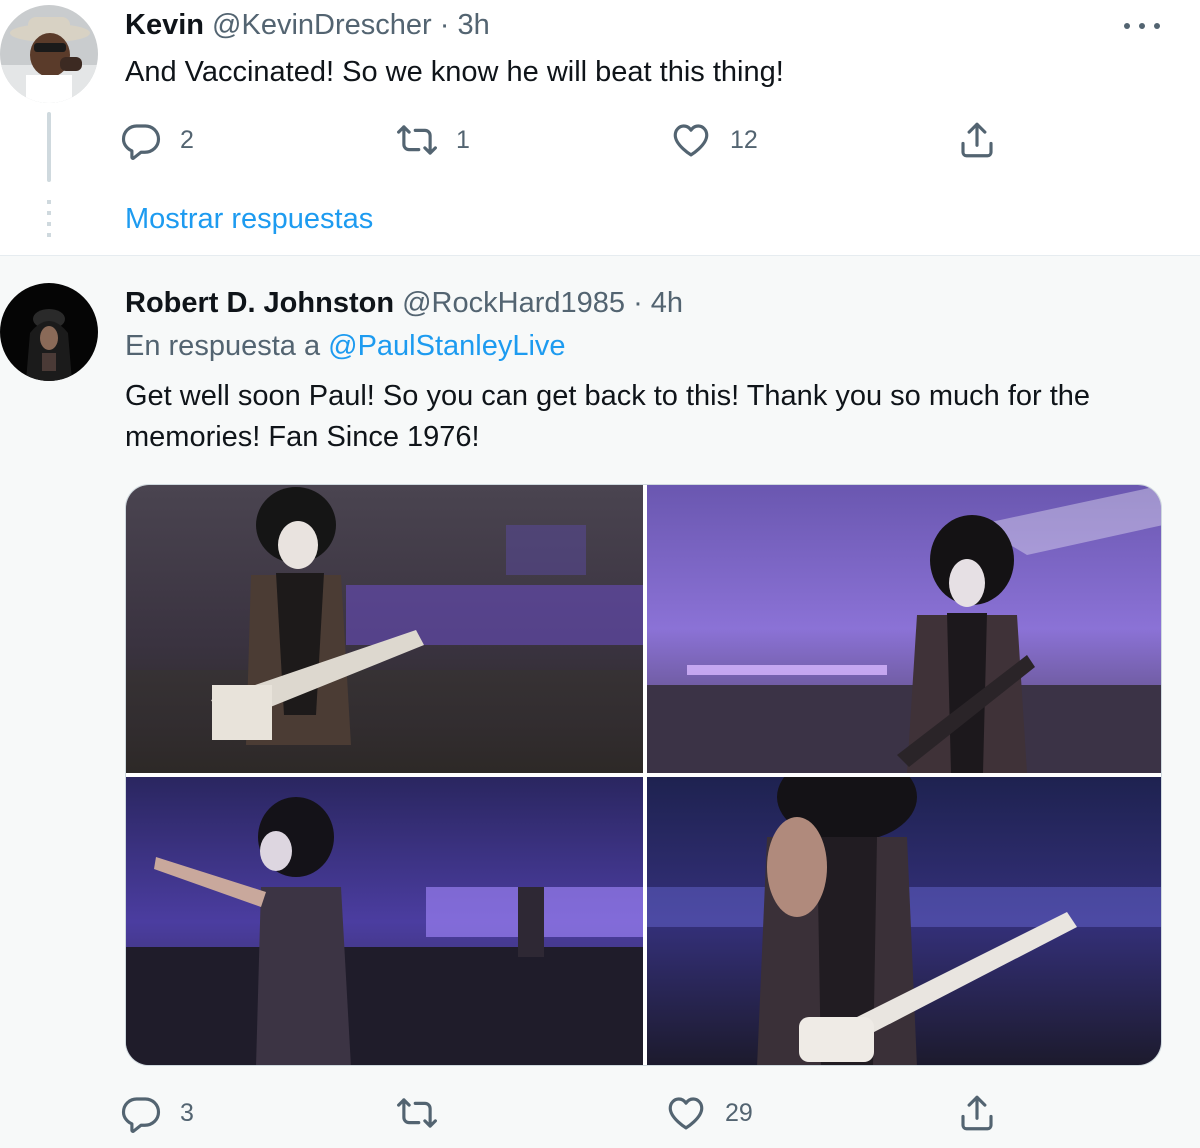  Describe the element at coordinates (187, 139) in the screenshot. I see `reply-count: 2` at that location.